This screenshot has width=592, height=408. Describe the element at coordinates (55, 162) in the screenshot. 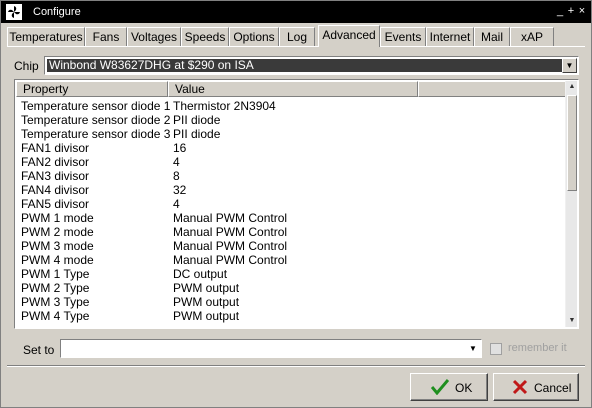

I see `property-cell: FAN2 divisor` at that location.